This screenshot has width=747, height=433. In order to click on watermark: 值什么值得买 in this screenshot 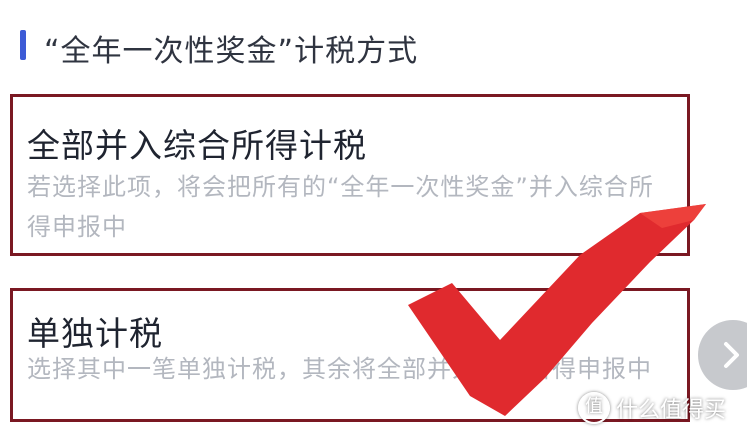, I will do `click(652, 409)`.